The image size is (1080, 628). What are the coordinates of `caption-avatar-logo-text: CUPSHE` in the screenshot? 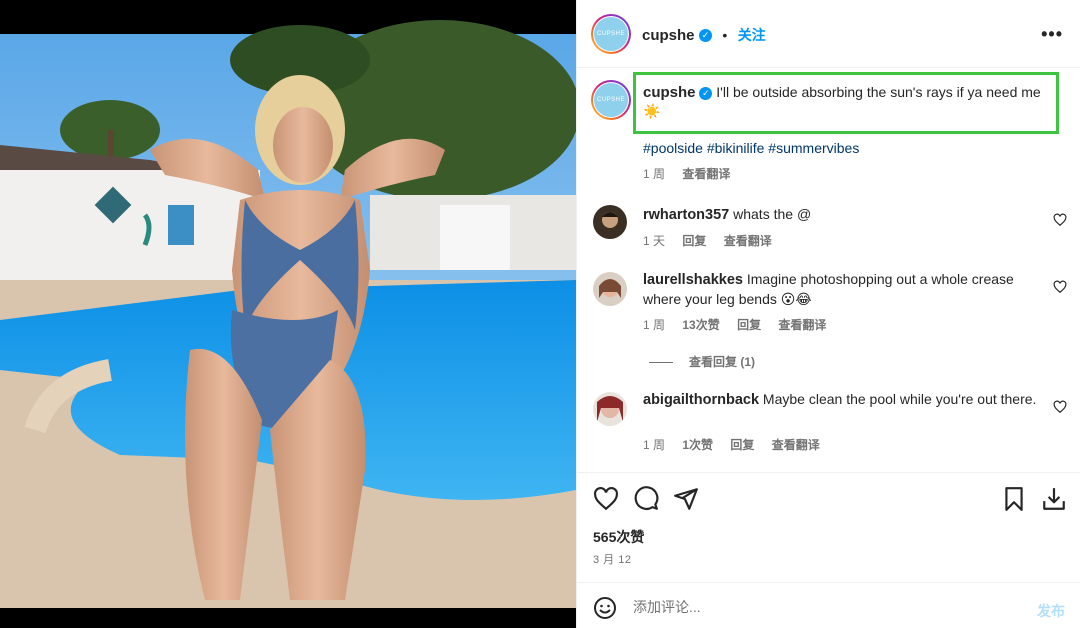 It's located at (610, 100).